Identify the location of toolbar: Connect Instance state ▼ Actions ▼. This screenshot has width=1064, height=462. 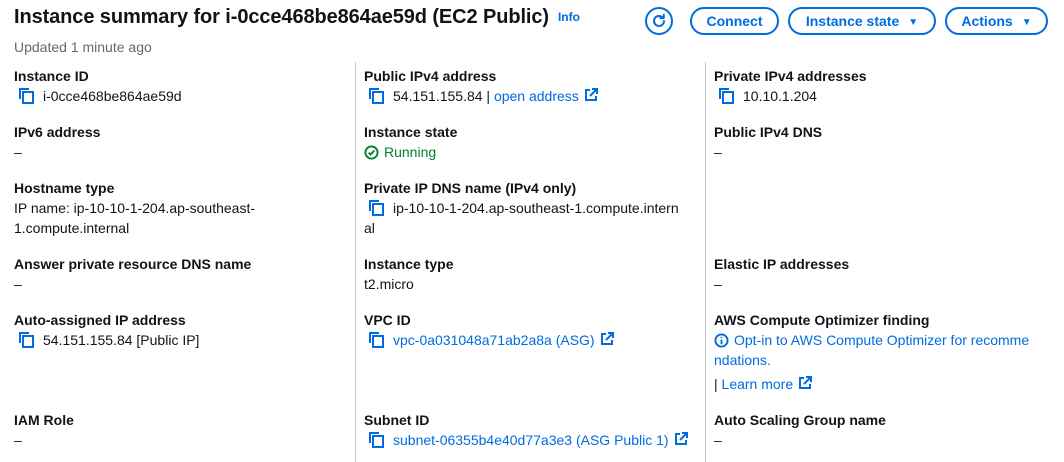
(846, 21).